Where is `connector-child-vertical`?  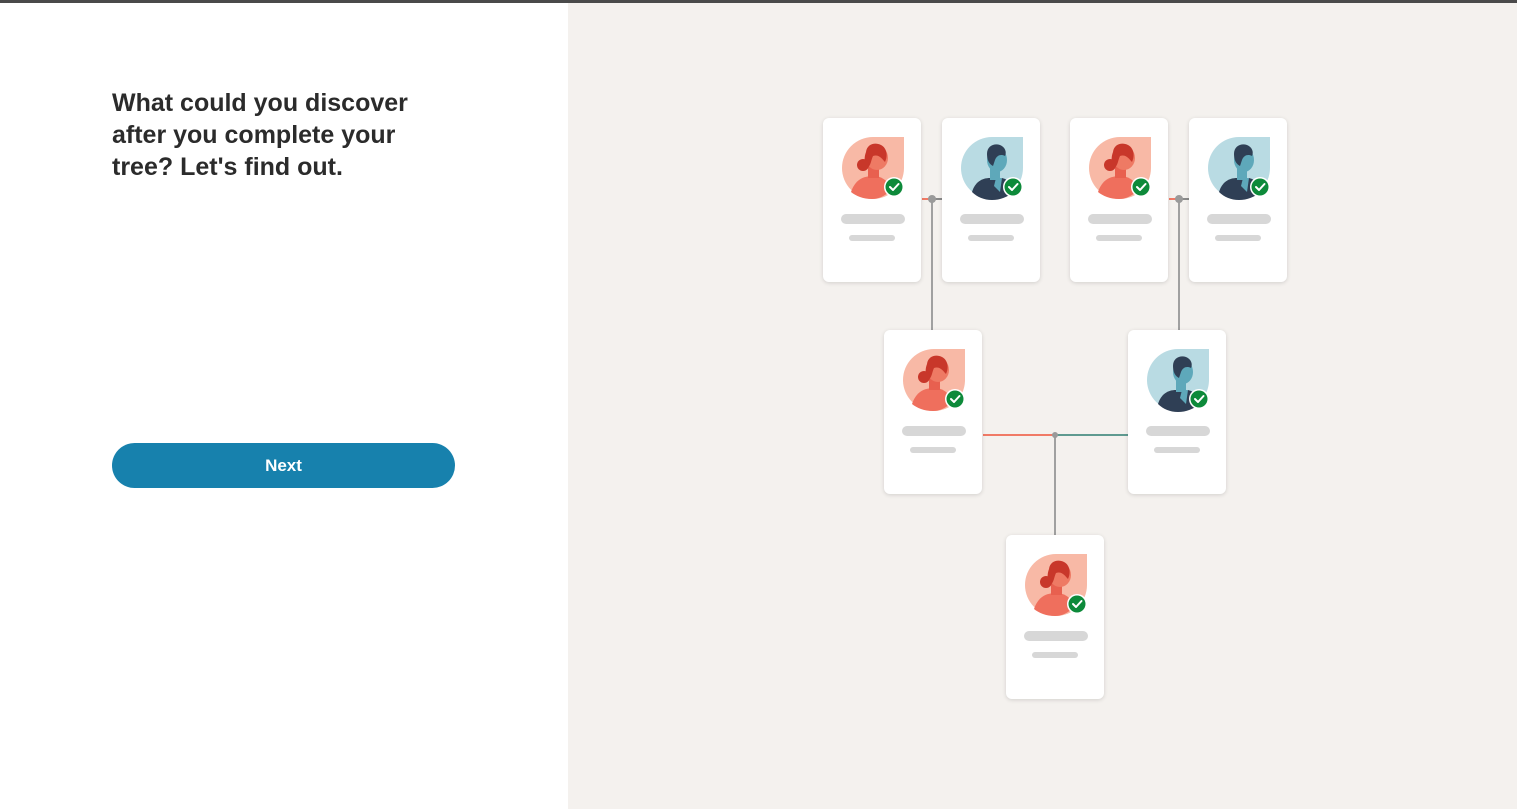
connector-child-vertical is located at coordinates (1055, 485).